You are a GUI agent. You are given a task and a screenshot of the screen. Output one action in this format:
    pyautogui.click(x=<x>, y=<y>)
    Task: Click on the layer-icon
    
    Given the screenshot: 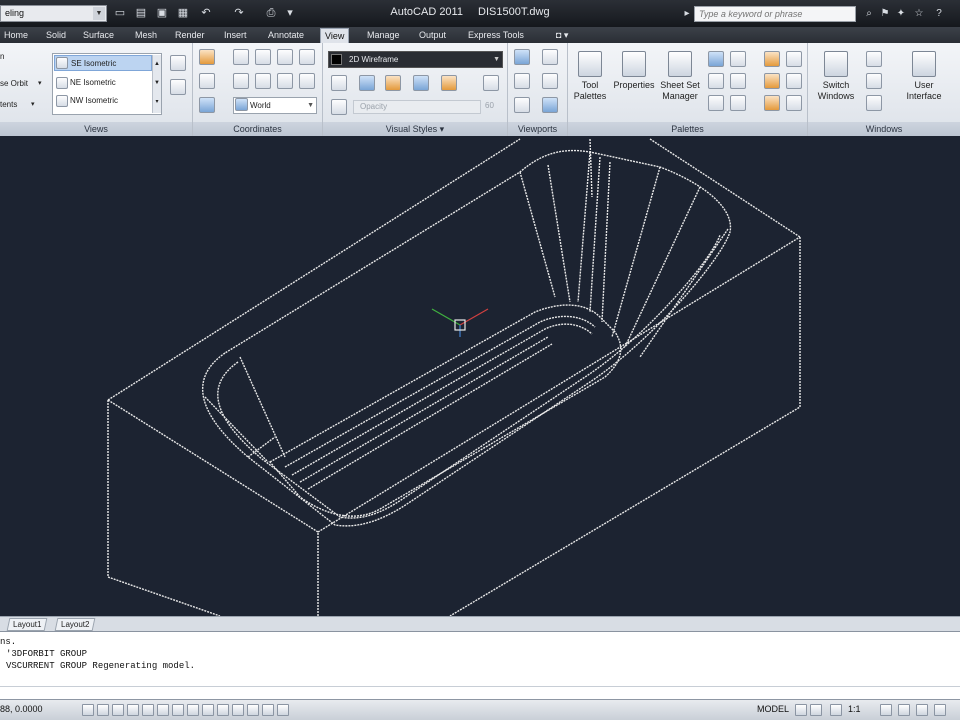 What is the action you would take?
    pyautogui.click(x=716, y=103)
    